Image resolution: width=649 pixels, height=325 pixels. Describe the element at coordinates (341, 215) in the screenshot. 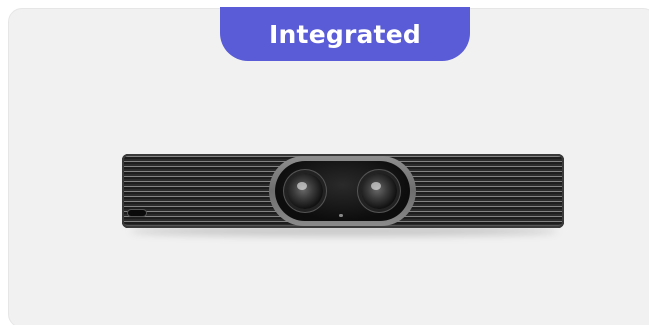

I see `indicator-light-icon` at that location.